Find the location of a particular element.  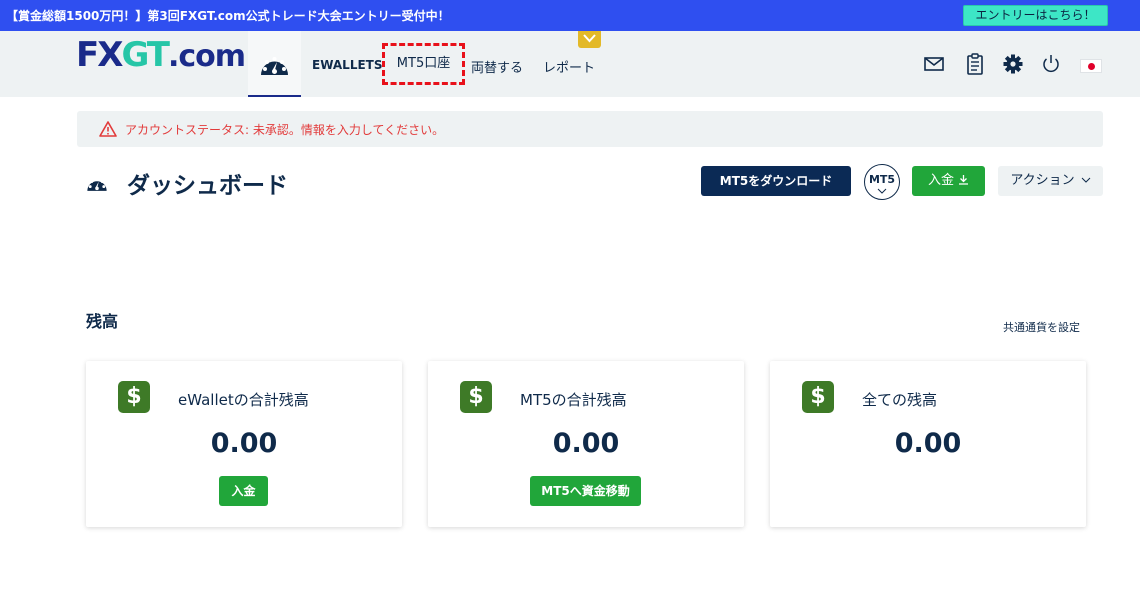

ewallet-deposit-button: 入金 is located at coordinates (243, 491).